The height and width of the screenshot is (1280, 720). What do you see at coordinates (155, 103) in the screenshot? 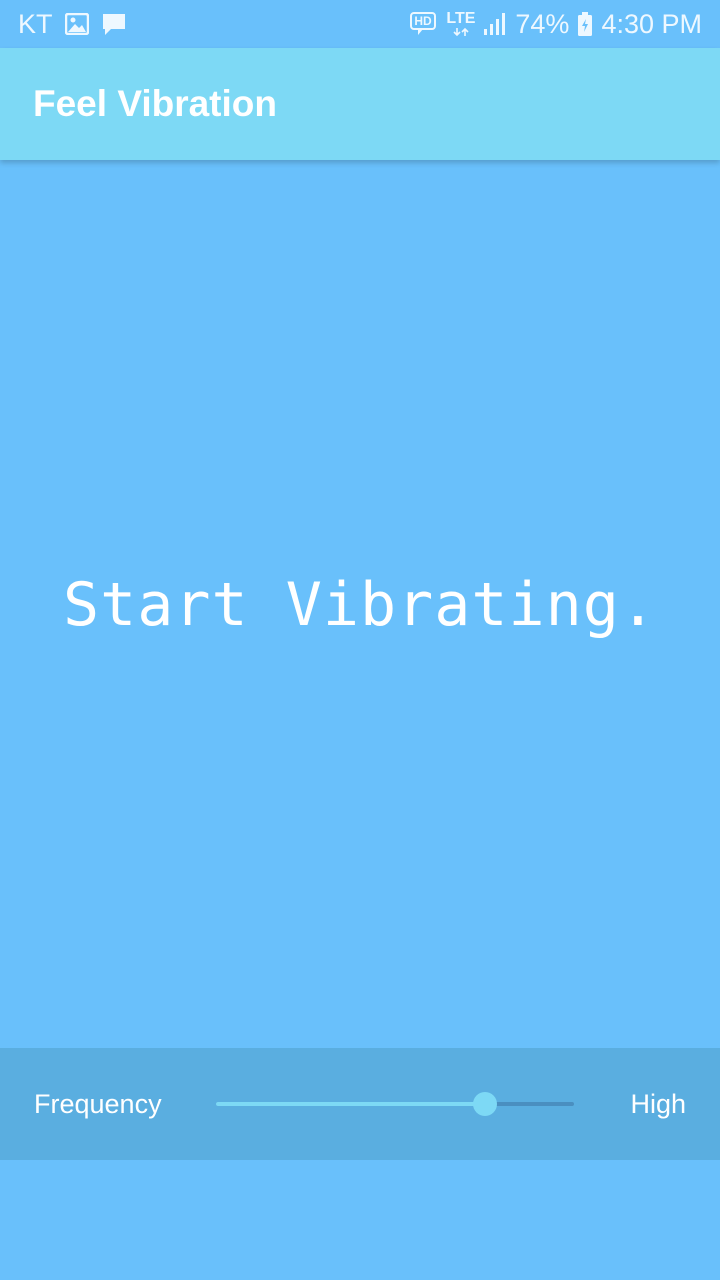
I see `app-title: Feel Vibration` at bounding box center [155, 103].